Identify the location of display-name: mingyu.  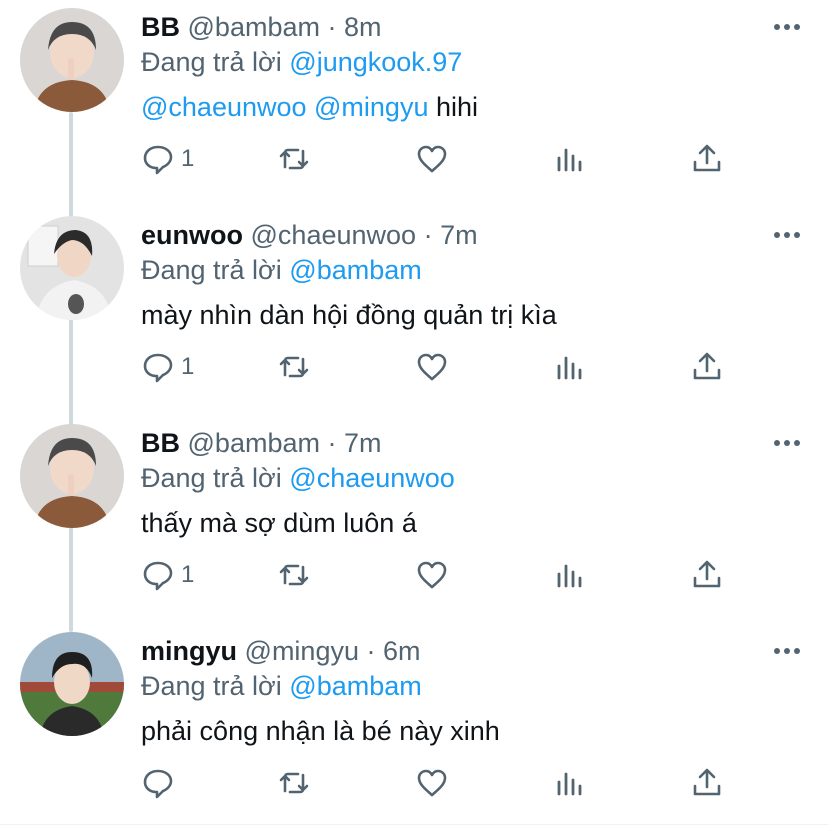
(189, 651).